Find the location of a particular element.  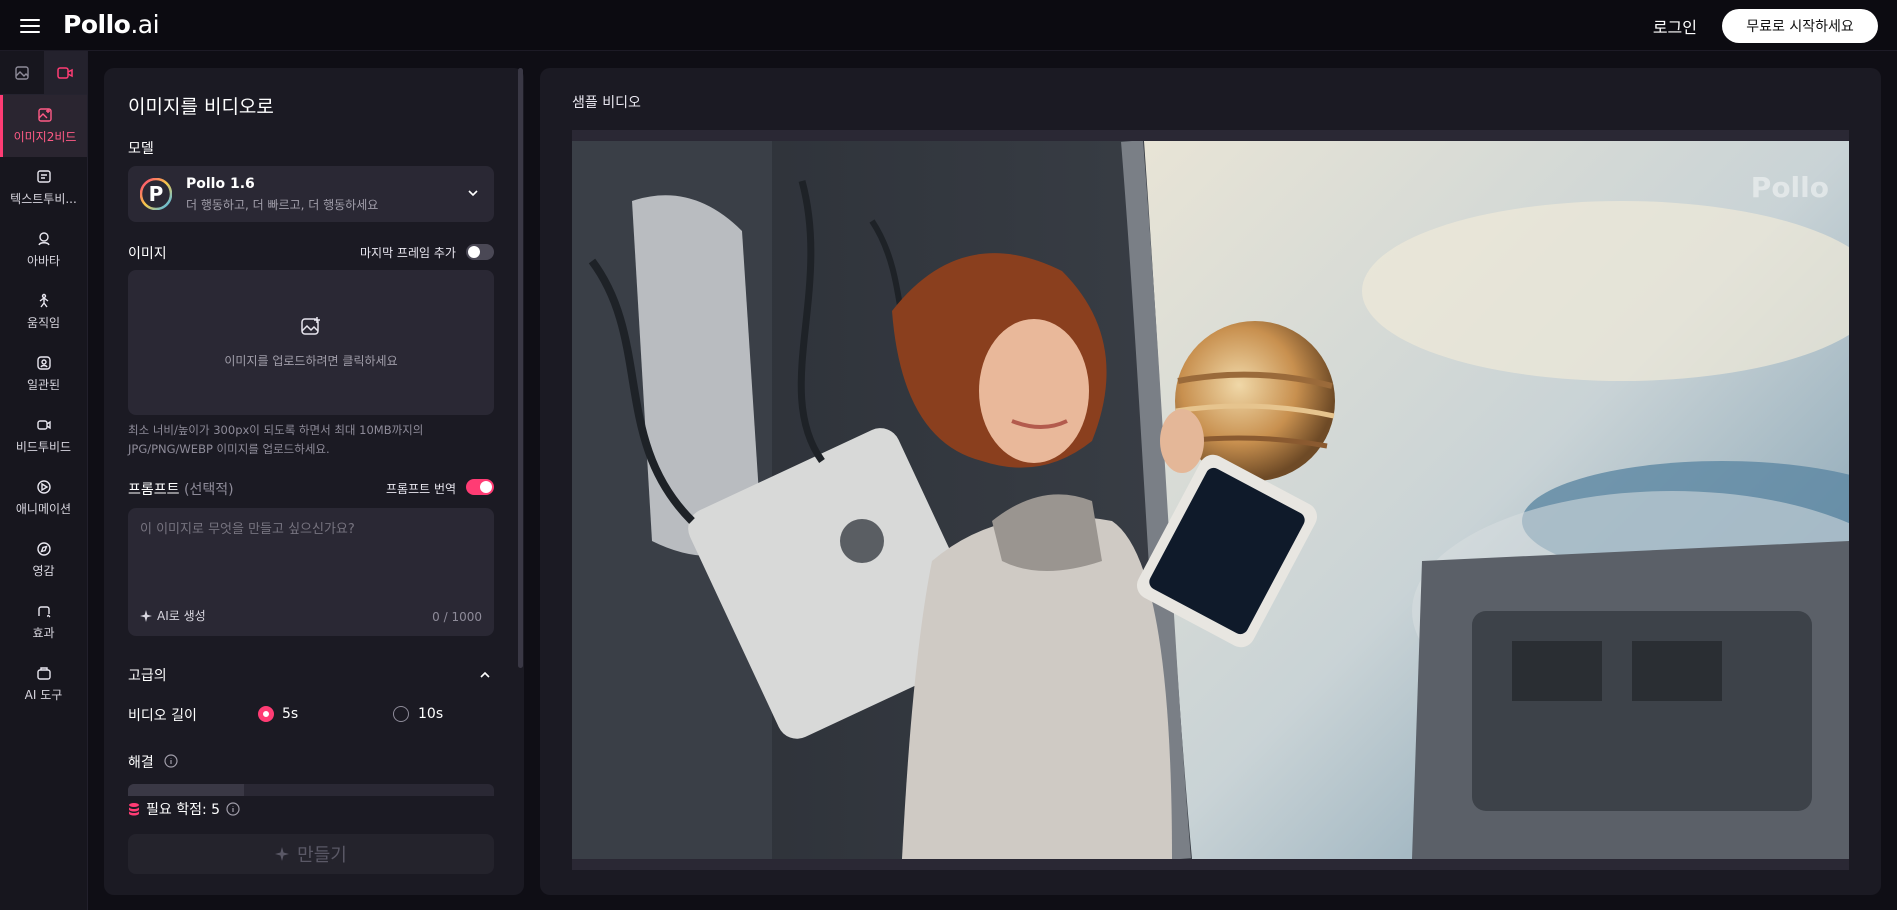

image-label: 이미지 is located at coordinates (147, 254).